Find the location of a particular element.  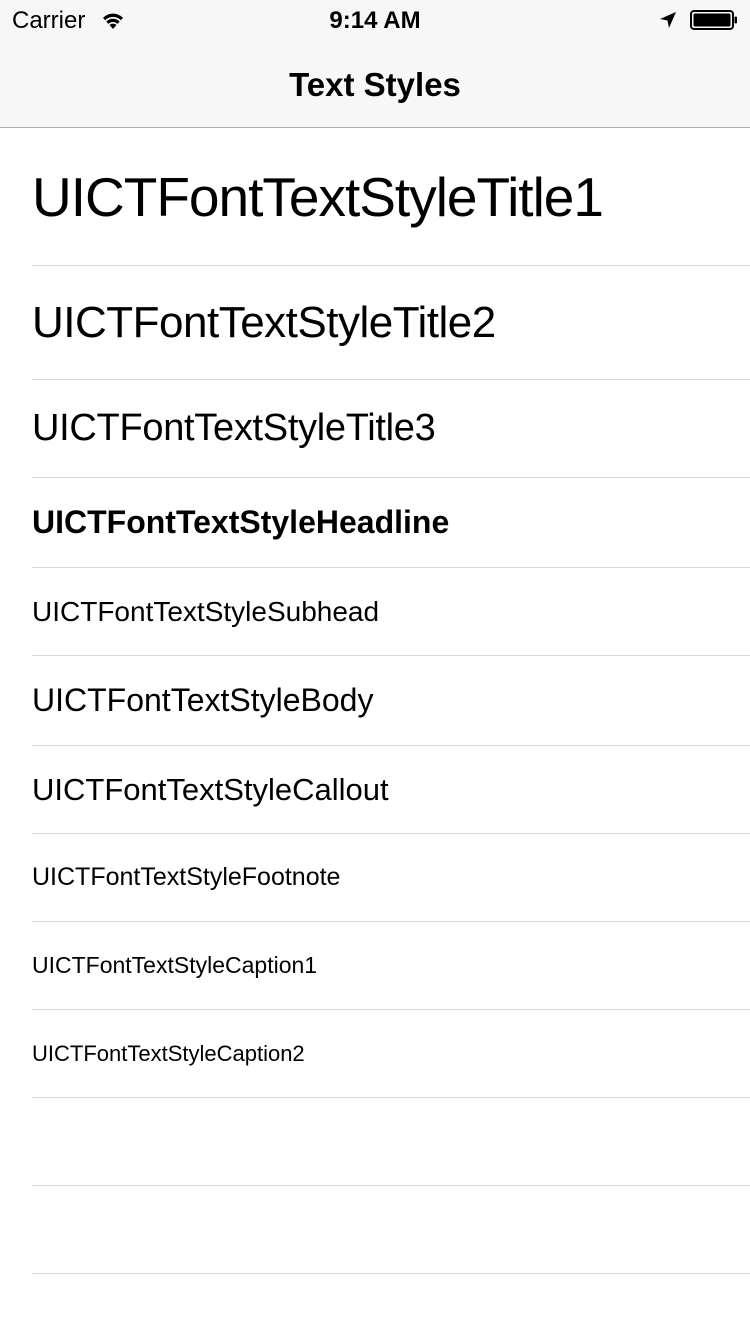

list-item-caption2: UICTFontTextStyleCaption2 is located at coordinates (391, 1054).